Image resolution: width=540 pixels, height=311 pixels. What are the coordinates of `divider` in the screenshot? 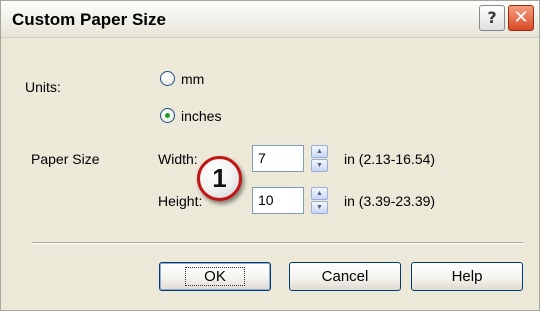 It's located at (277, 243).